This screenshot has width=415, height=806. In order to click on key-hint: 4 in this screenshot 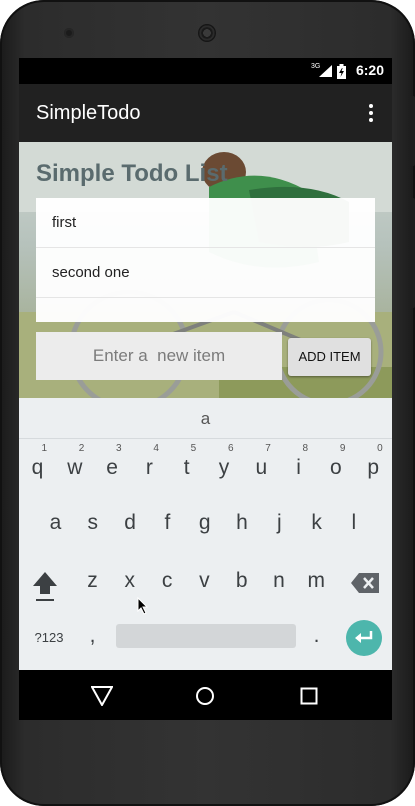, I will do `click(156, 448)`.